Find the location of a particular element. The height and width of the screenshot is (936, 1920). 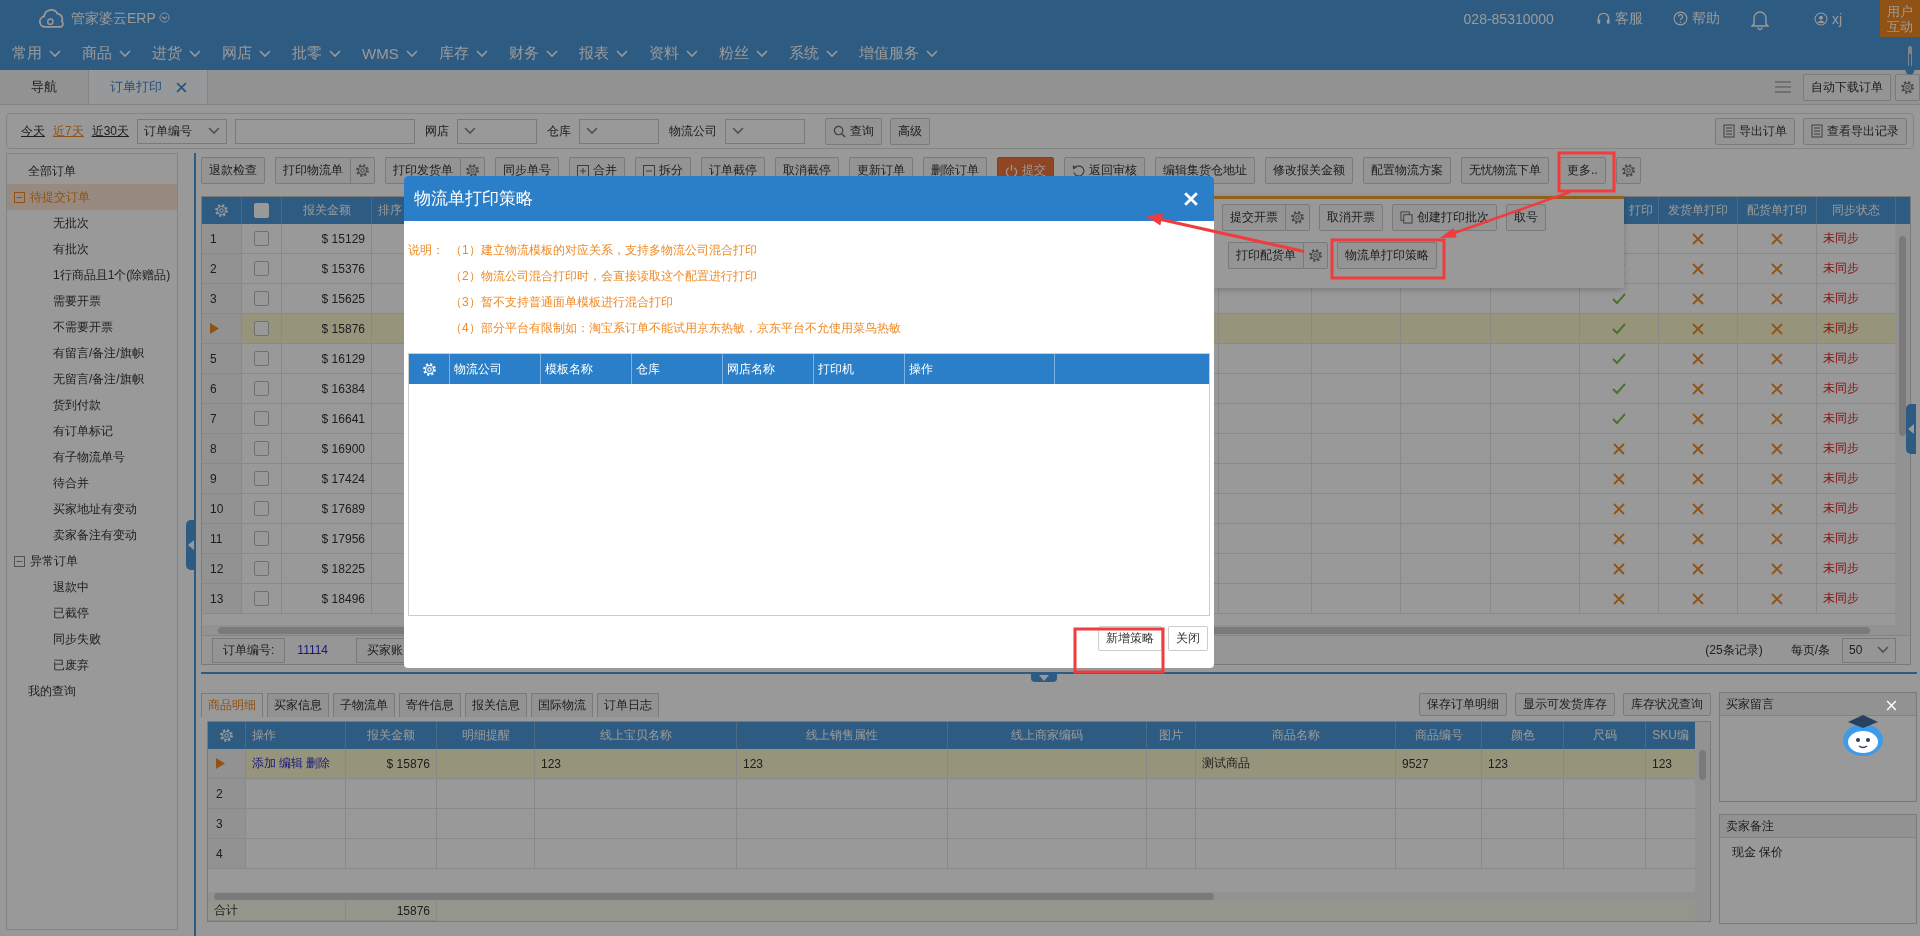

notes-label: 说明： is located at coordinates (426, 250).